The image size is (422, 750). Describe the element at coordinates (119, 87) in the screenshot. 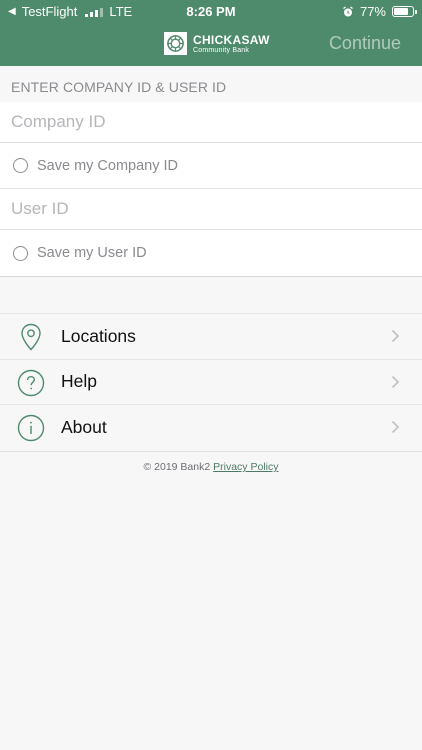

I see `section-title: ENTER COMPANY ID & USER ID` at that location.